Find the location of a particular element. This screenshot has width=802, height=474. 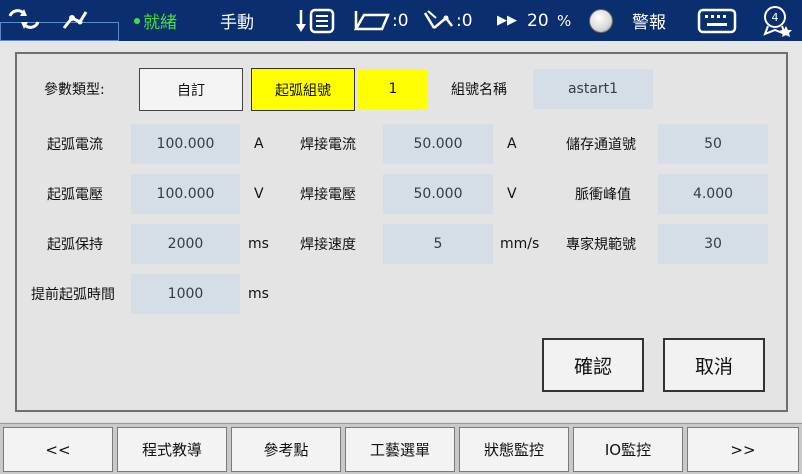

weld-speed-label: 焊接速度 is located at coordinates (328, 245).